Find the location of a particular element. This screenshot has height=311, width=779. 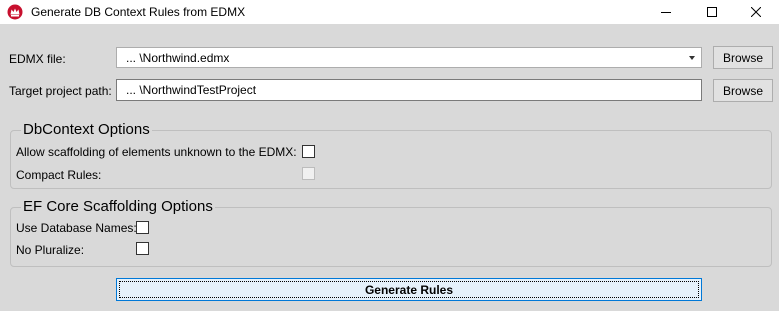

edmx-file-value: ... \Northwind.edmx is located at coordinates (178, 58).